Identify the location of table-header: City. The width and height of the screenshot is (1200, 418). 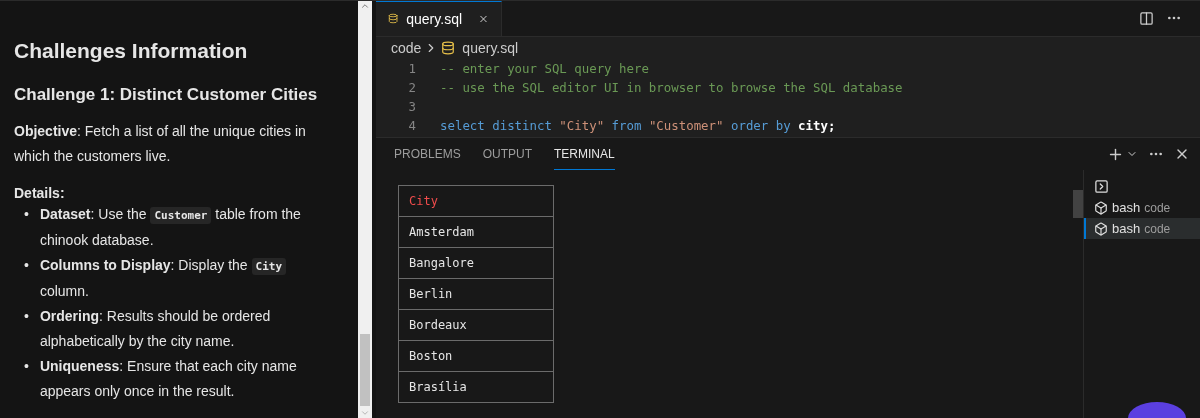
(476, 201).